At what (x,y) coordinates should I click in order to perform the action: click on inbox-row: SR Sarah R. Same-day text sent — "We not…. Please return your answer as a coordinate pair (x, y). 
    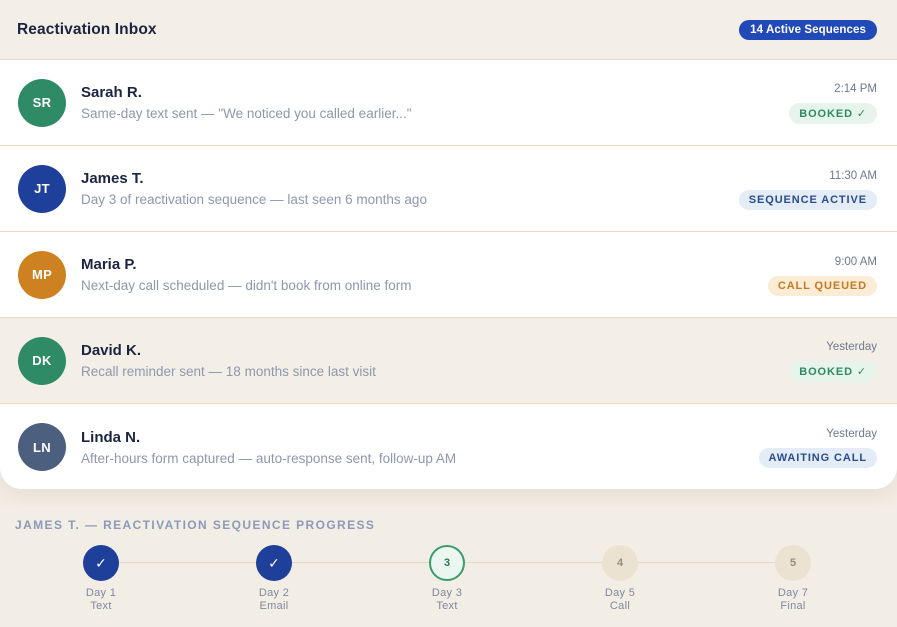
    Looking at the image, I should click on (448, 103).